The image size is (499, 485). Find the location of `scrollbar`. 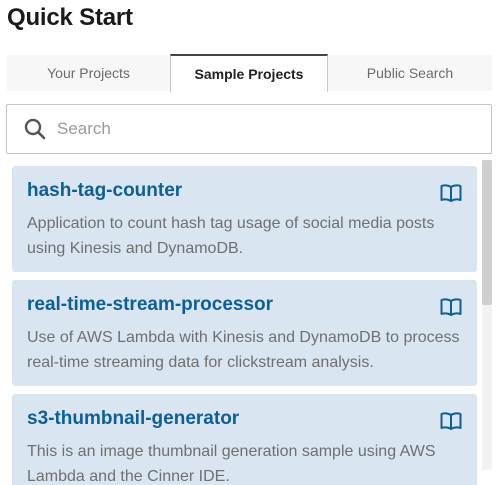

scrollbar is located at coordinates (487, 315).